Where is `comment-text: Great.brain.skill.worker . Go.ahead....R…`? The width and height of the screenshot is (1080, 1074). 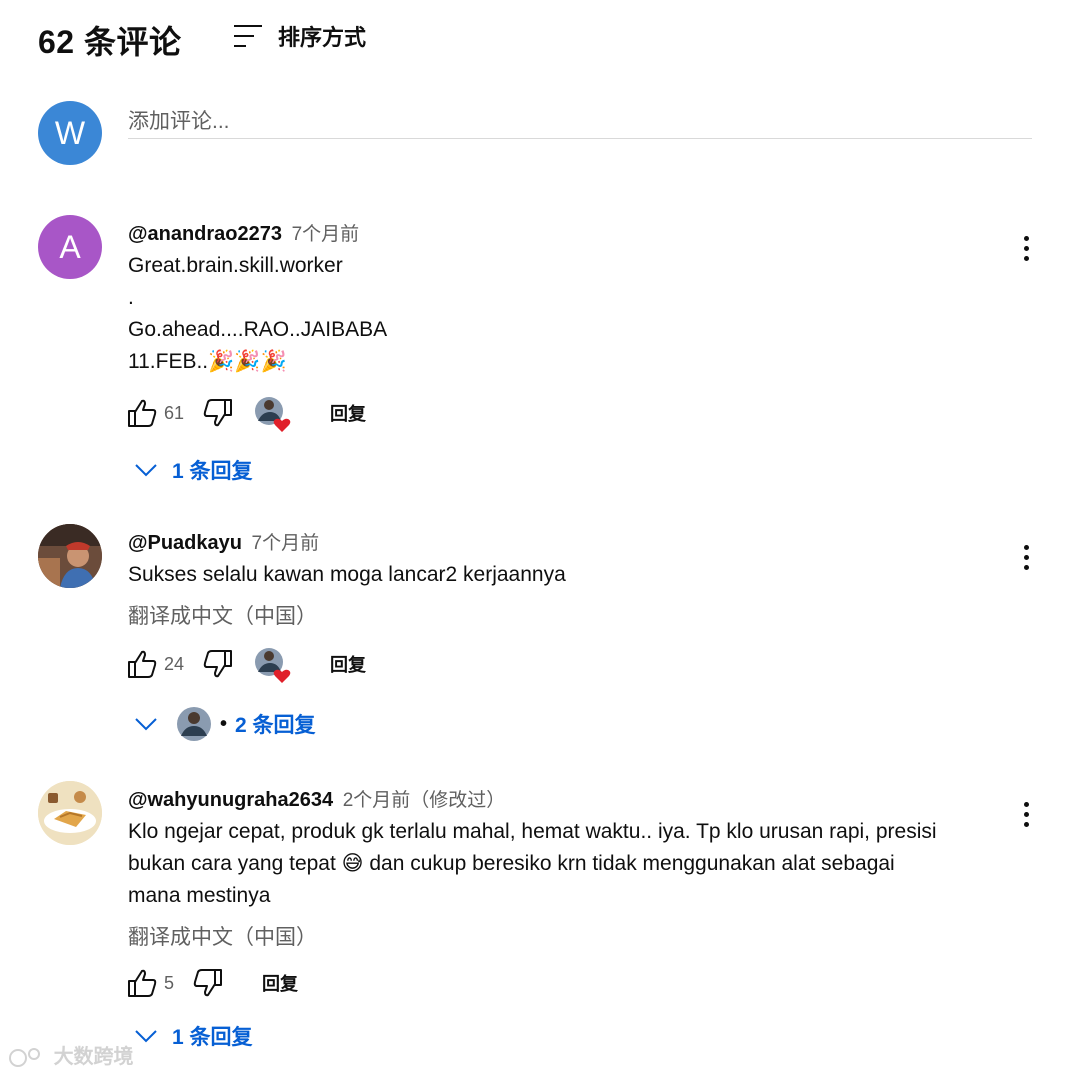
comment-text: Great.brain.skill.worker . Go.ahead....R… is located at coordinates (258, 313).